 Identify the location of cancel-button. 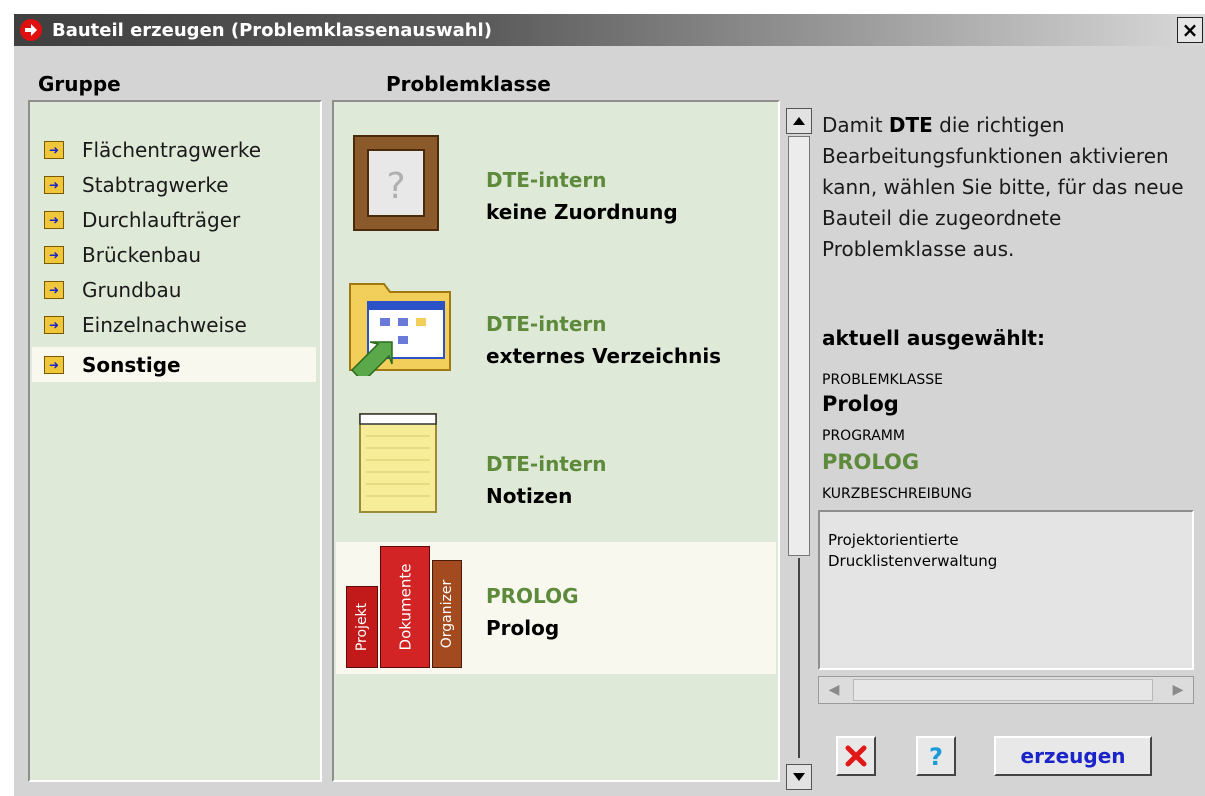
(856, 756).